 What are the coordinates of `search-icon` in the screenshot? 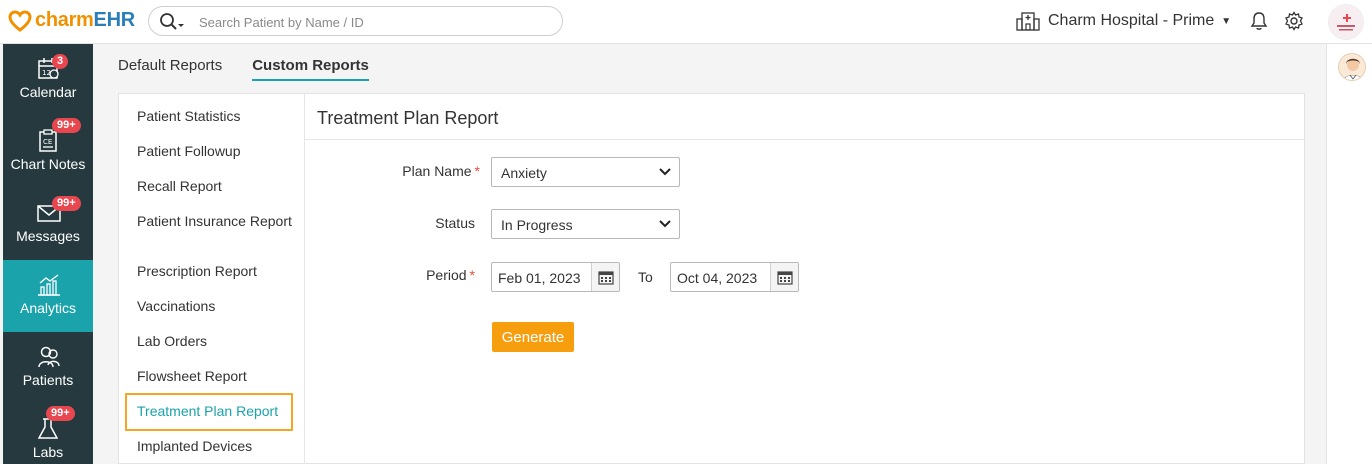 It's located at (172, 24).